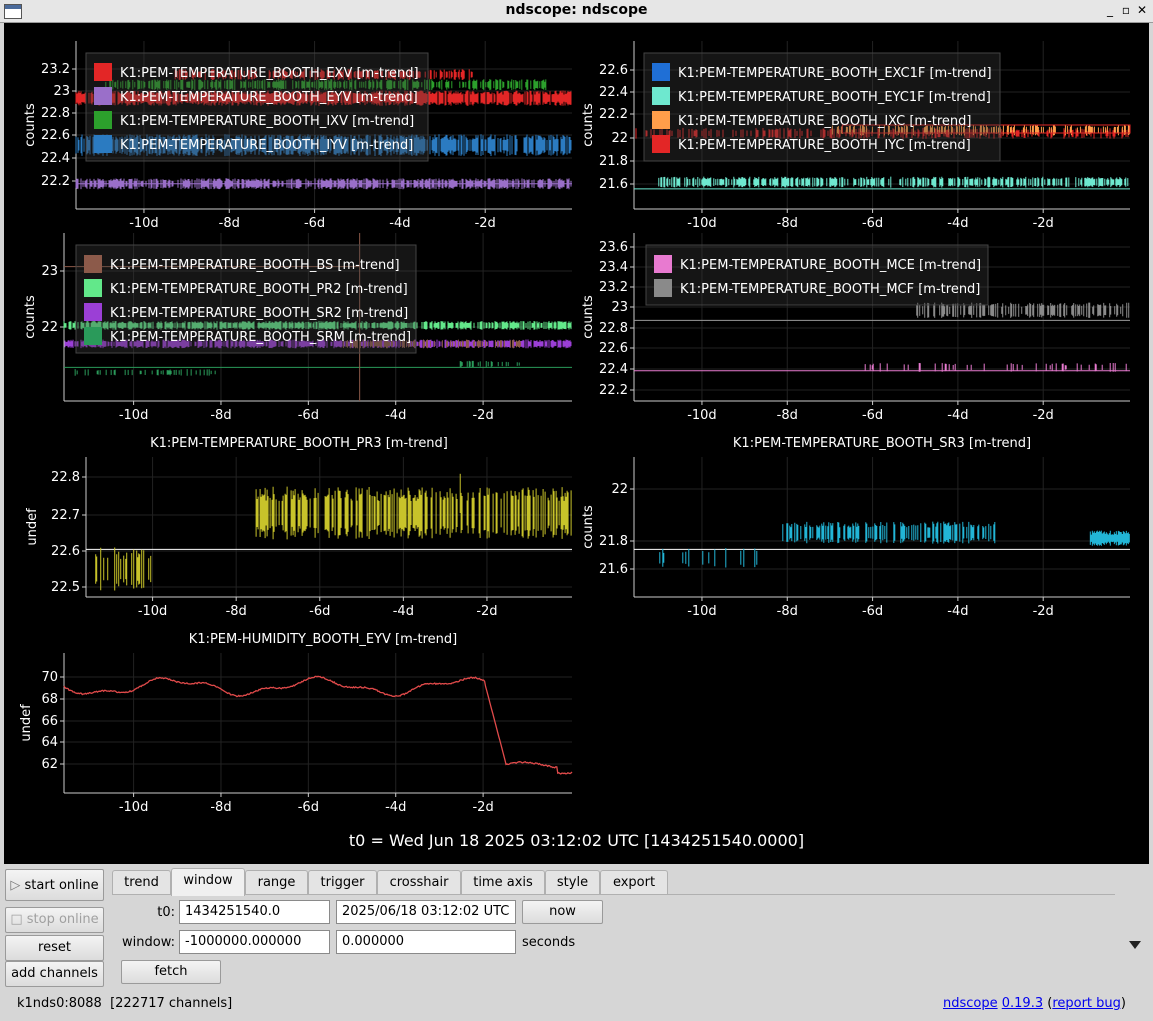 This screenshot has width=1153, height=1021. Describe the element at coordinates (576, 11) in the screenshot. I see `window-titlebar: ndscope: ndscope _ ▫ ✕` at that location.